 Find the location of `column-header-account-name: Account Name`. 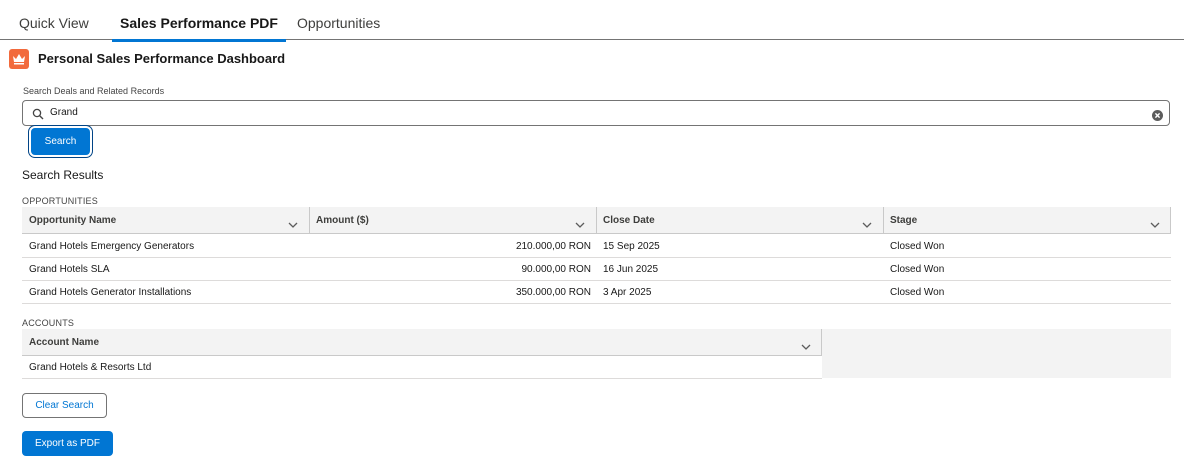

column-header-account-name: Account Name is located at coordinates (422, 342).